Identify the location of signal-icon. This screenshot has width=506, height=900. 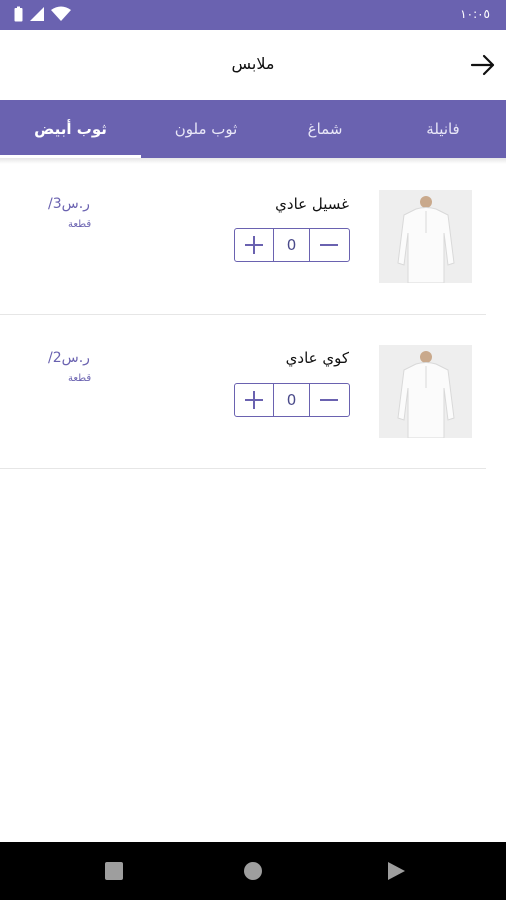
(37, 14).